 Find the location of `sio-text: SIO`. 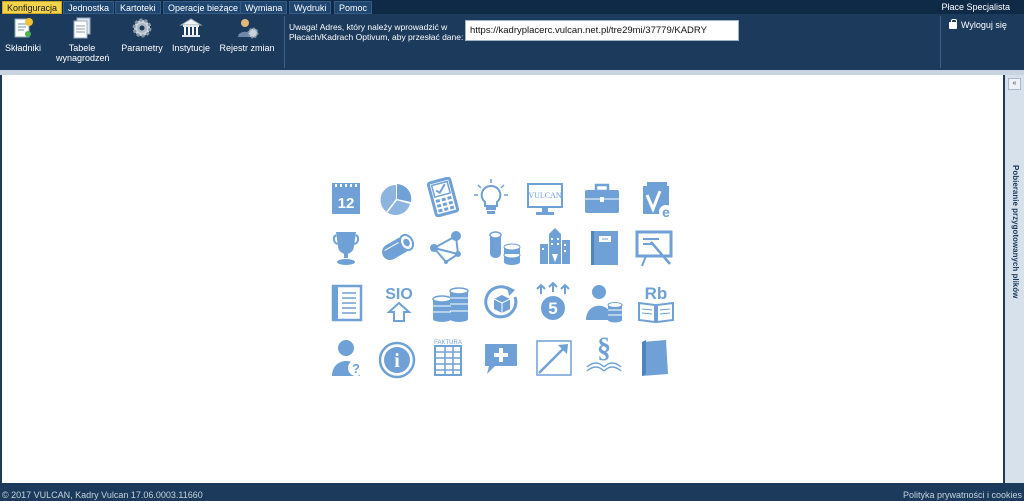

sio-text: SIO is located at coordinates (399, 294).